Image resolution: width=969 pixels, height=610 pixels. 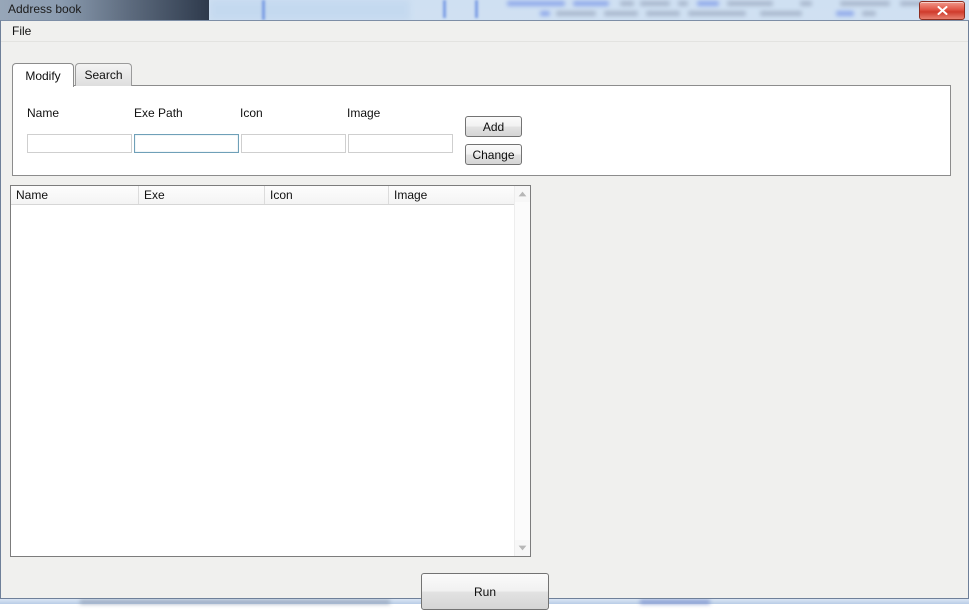 What do you see at coordinates (493, 154) in the screenshot?
I see `change-button: Change` at bounding box center [493, 154].